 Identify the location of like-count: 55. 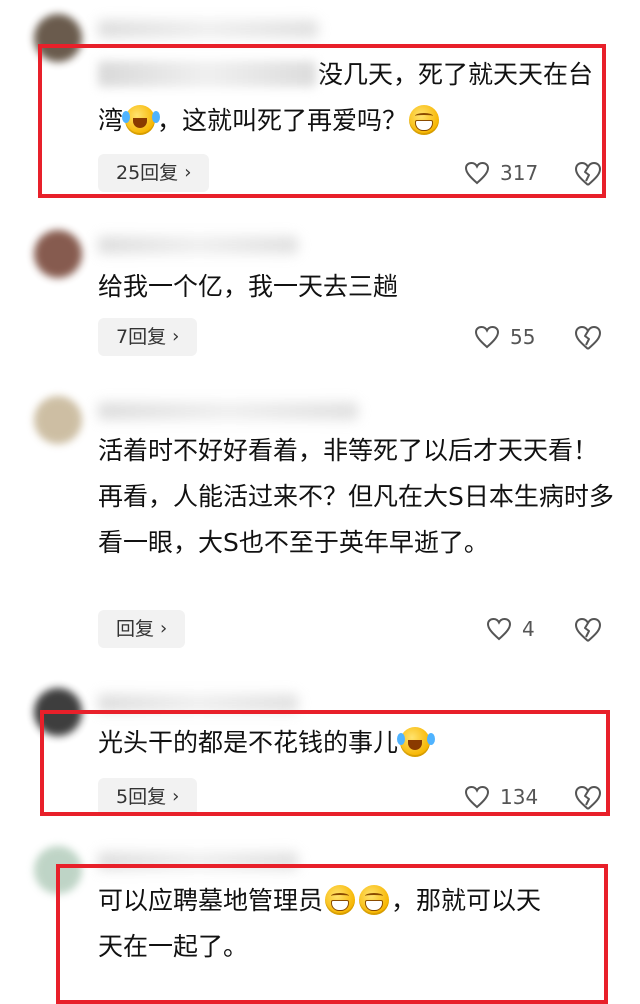
(523, 337).